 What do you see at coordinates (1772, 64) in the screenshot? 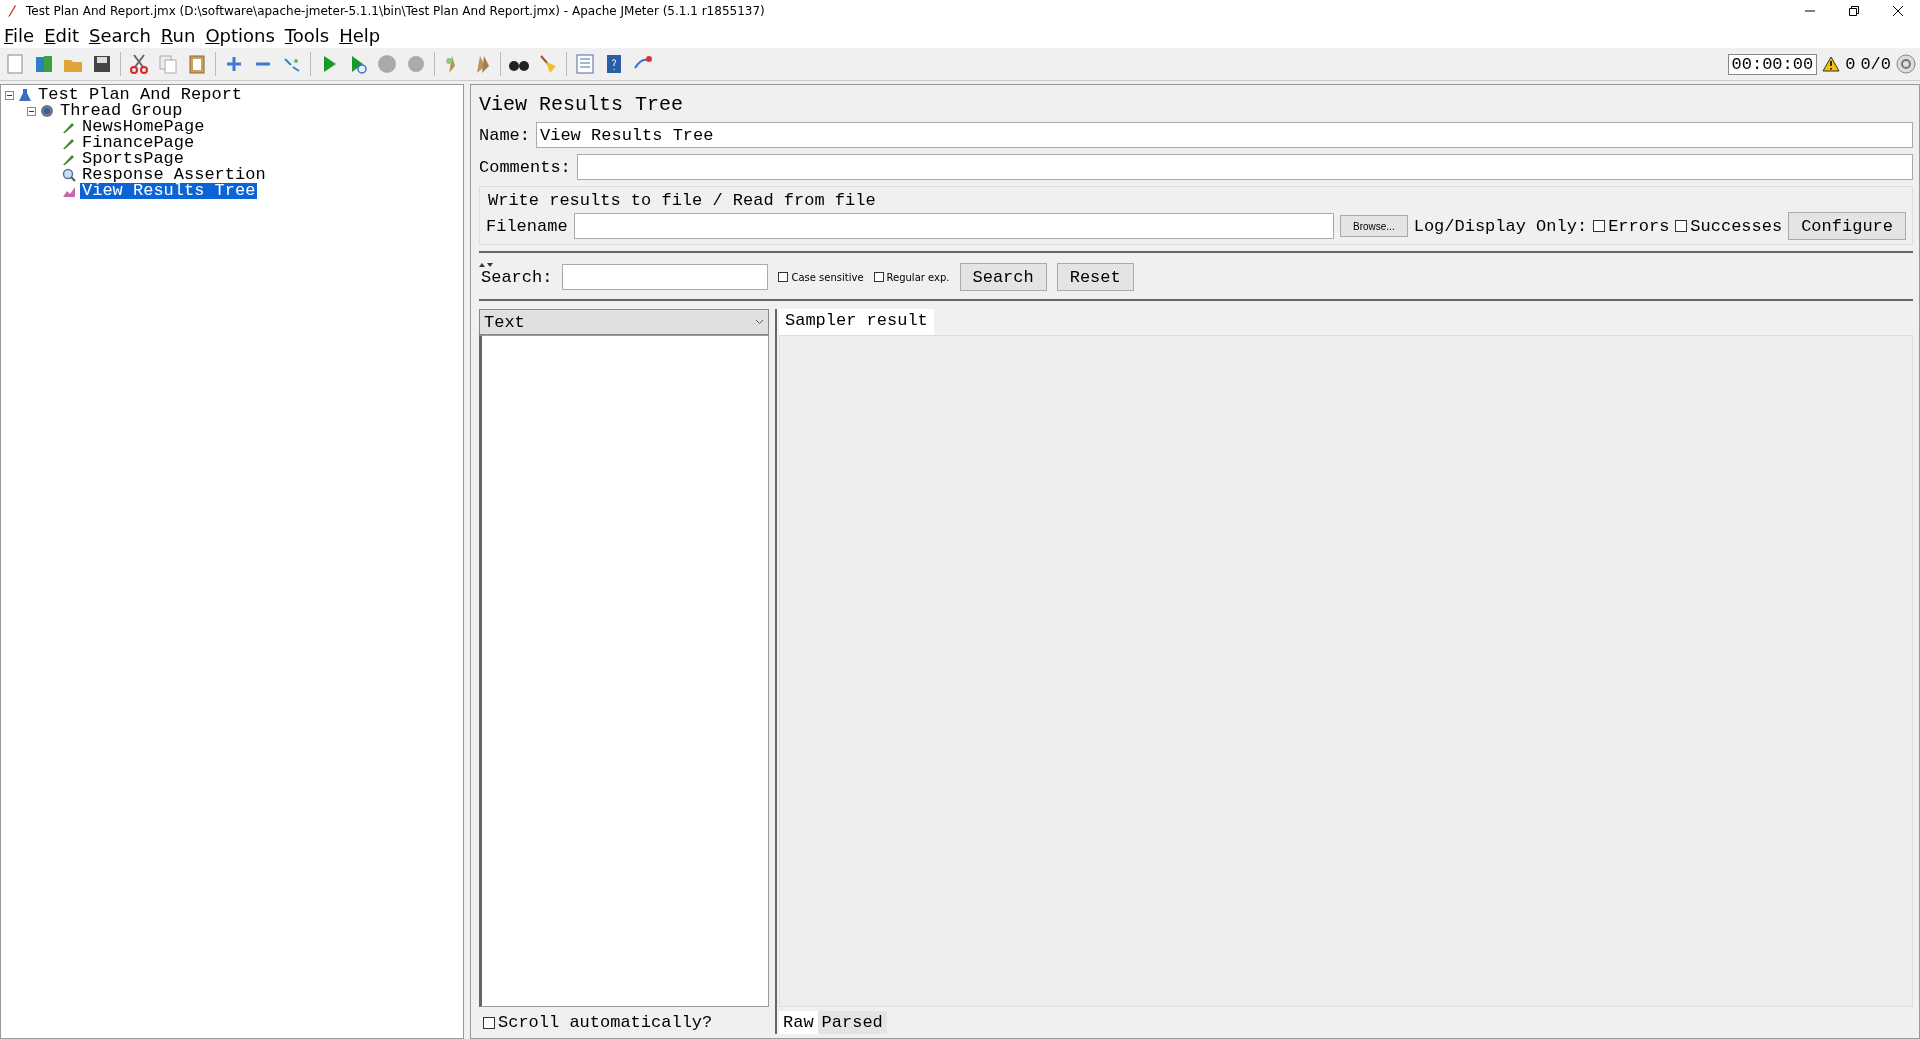
I see `elapsed-time: 00:00:00` at bounding box center [1772, 64].